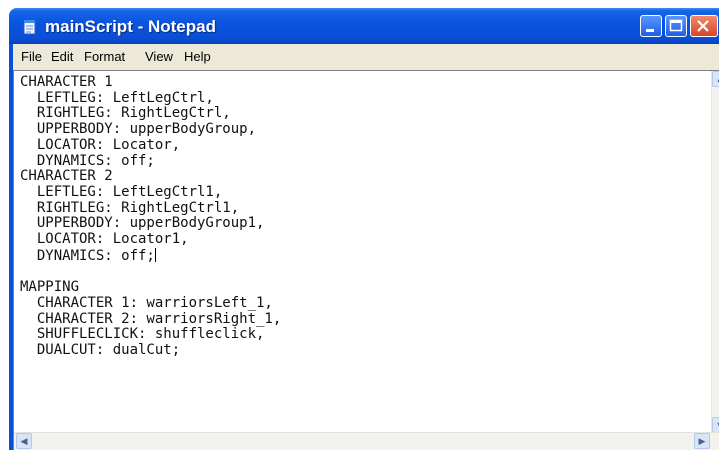 This screenshot has height=450, width=719. Describe the element at coordinates (31, 56) in the screenshot. I see `menu-file: File` at that location.